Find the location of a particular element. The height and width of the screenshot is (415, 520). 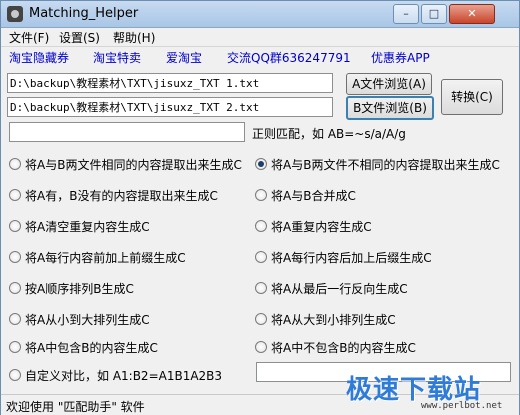

menu-bar: 文件(F) 设置(S) 帮助(H) is located at coordinates (260, 37).